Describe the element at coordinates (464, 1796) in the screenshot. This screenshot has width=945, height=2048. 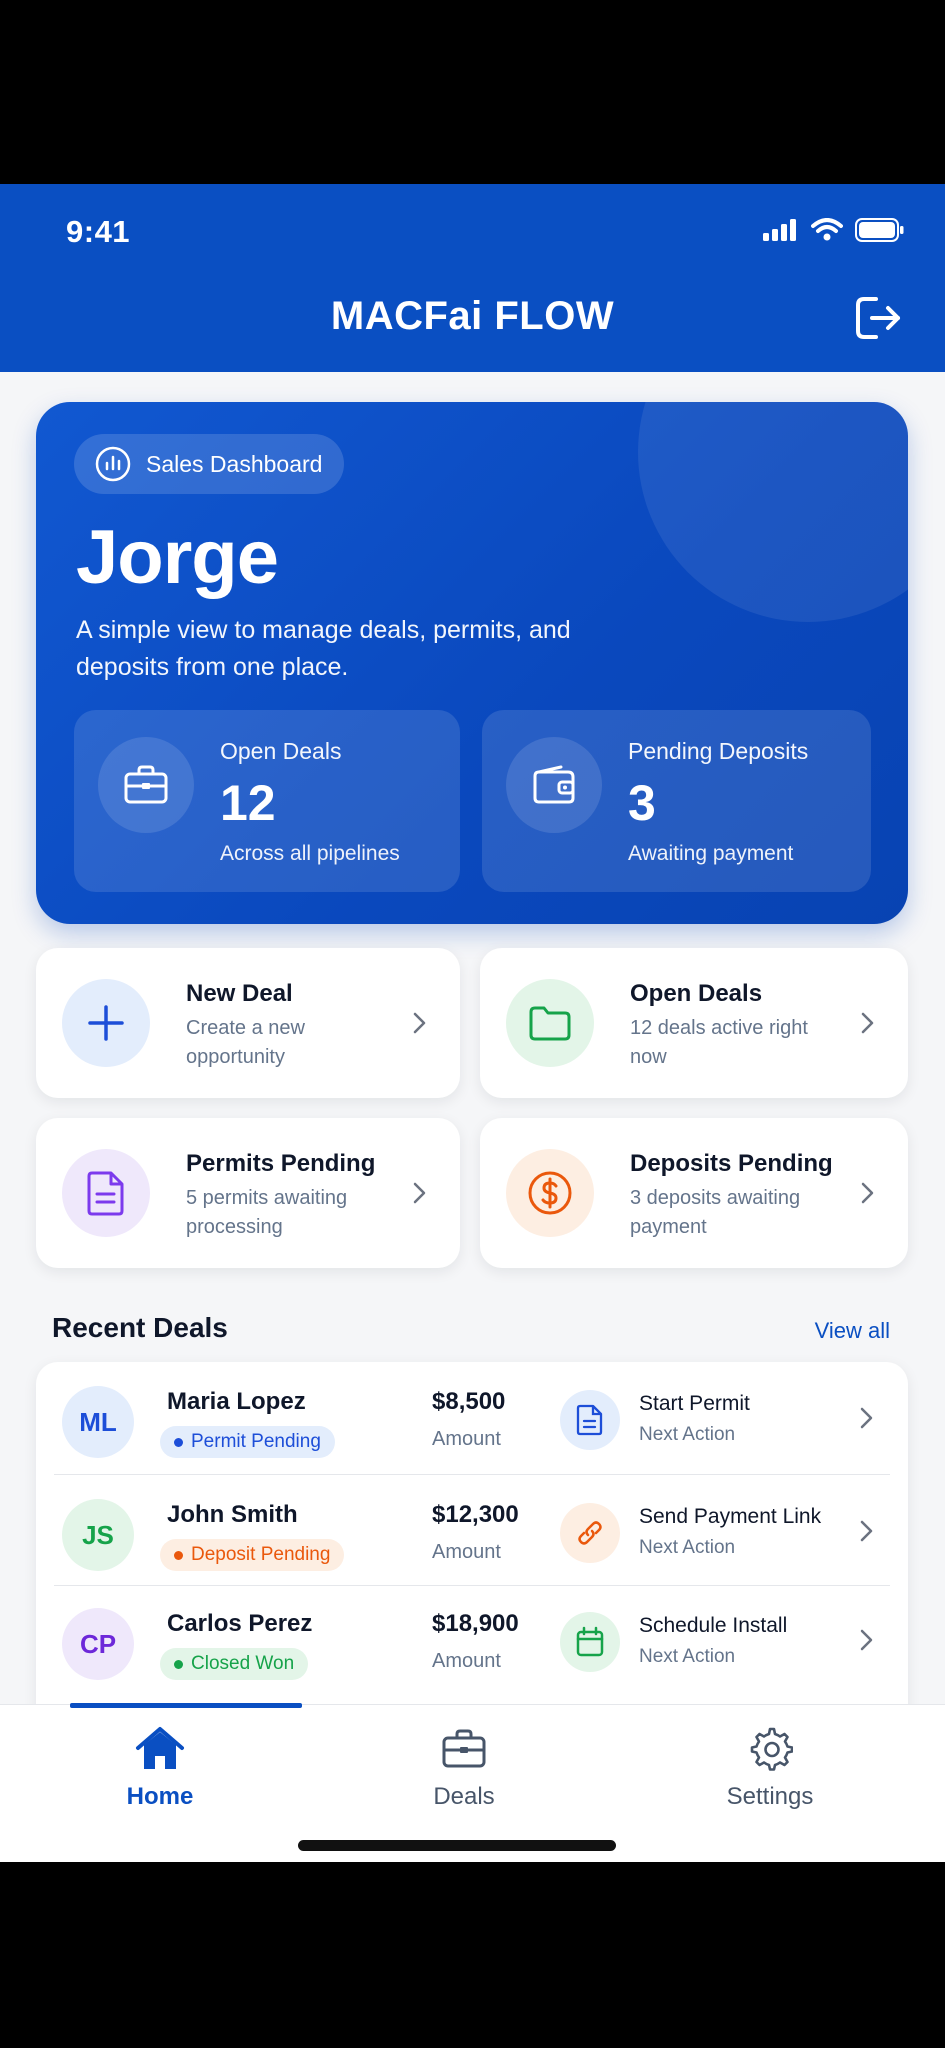
I see `nav-label: Deals` at that location.